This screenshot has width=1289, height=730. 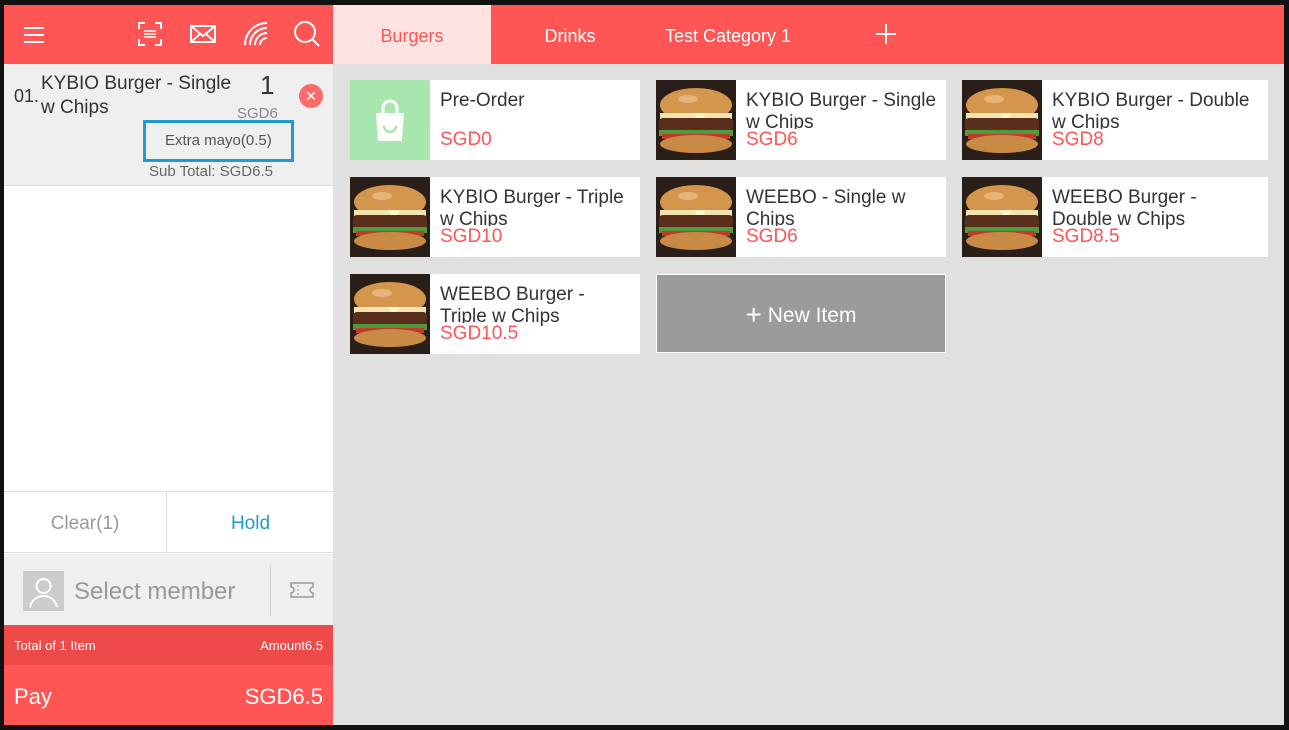 I want to click on remove-item-button: ✕, so click(x=311, y=96).